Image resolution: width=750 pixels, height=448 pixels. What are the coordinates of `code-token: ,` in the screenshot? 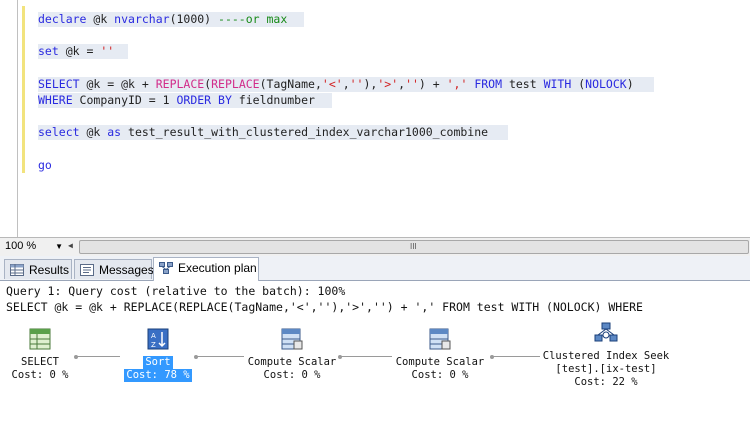 It's located at (346, 84).